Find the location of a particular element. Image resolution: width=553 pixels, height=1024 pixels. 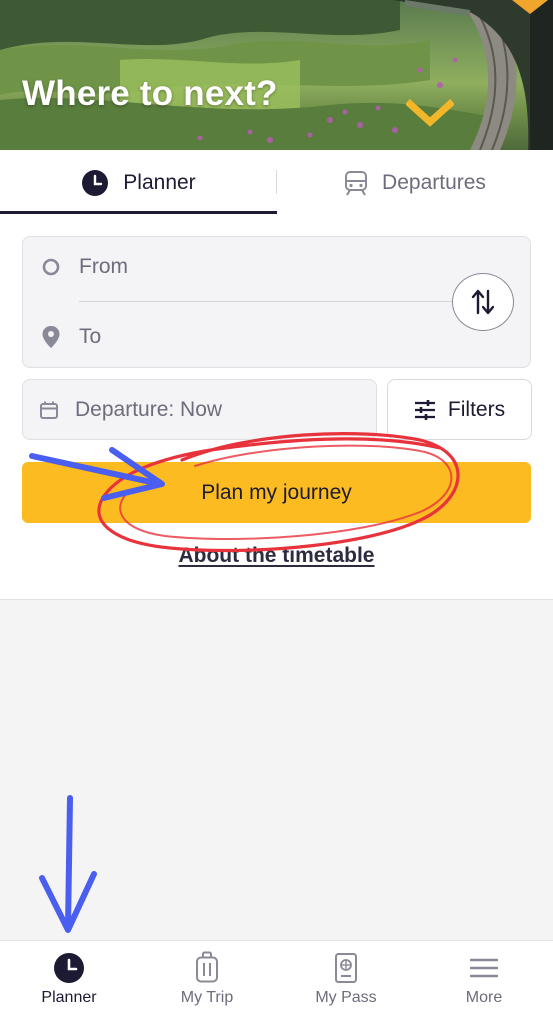

about-timetable-link: About the timetable is located at coordinates (276, 556).